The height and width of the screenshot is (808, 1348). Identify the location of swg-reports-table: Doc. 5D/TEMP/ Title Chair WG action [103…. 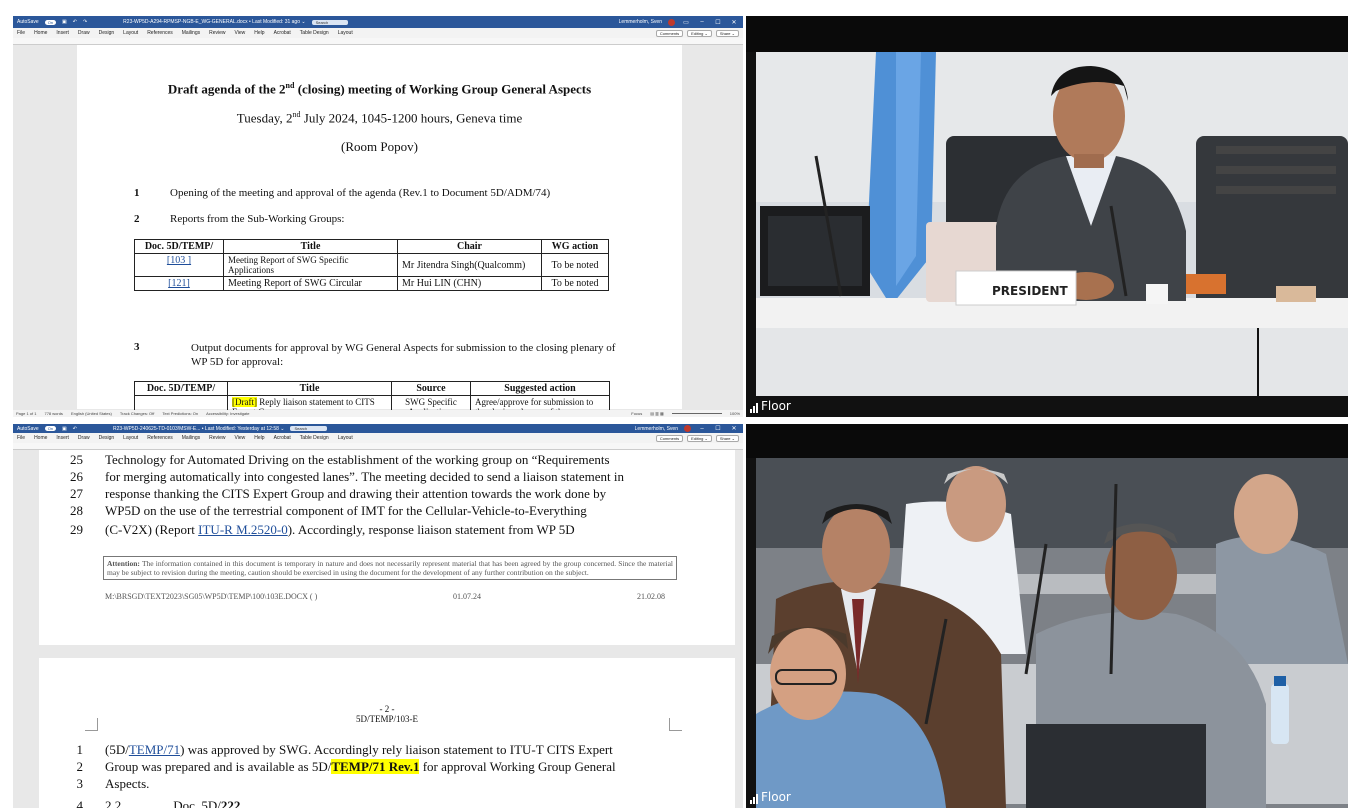
(371, 265).